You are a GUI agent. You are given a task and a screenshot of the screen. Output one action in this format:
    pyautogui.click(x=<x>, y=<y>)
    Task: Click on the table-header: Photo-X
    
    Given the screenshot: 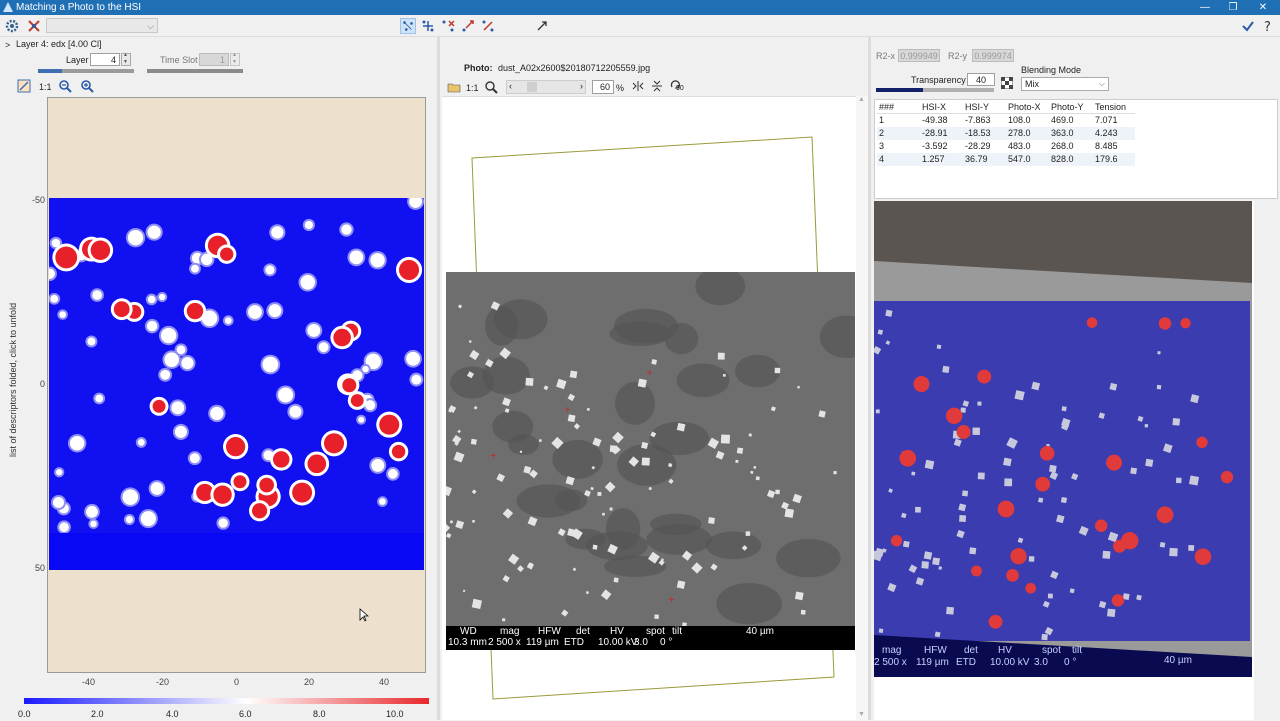 What is the action you would take?
    pyautogui.click(x=1024, y=107)
    